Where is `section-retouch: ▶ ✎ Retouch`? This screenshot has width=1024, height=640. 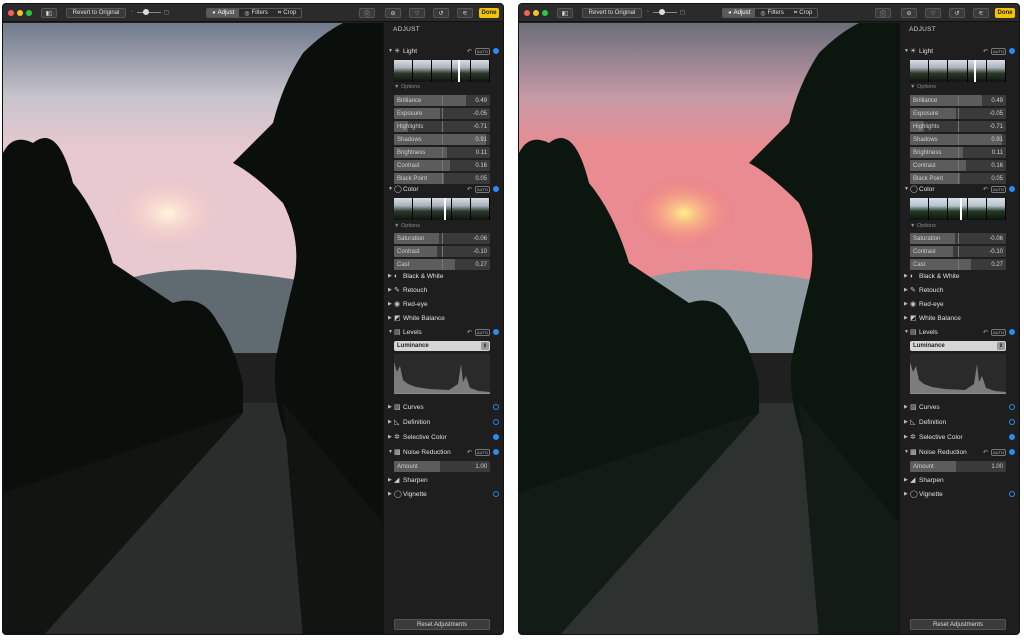 section-retouch: ▶ ✎ Retouch is located at coordinates (959, 290).